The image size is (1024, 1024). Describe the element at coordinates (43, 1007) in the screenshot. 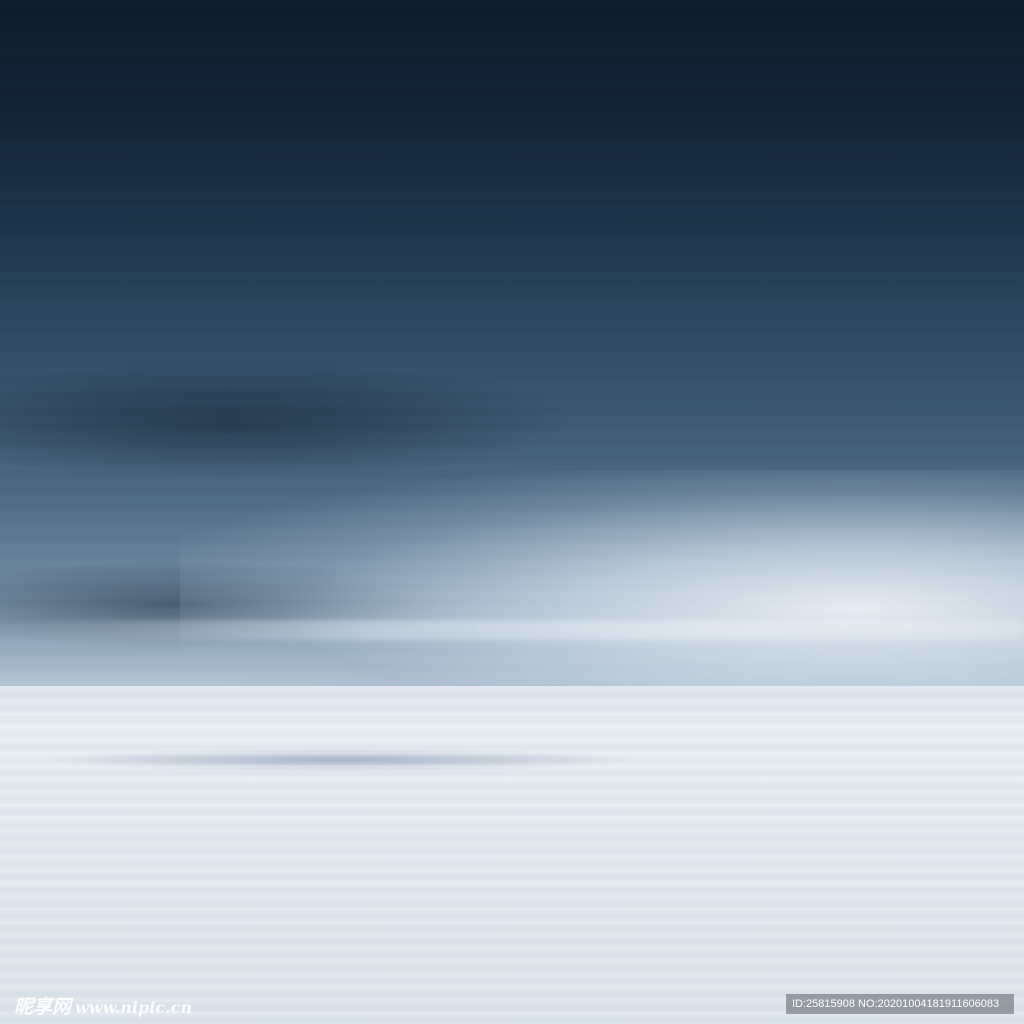

I see `watermark-logo-name: 昵享网` at that location.